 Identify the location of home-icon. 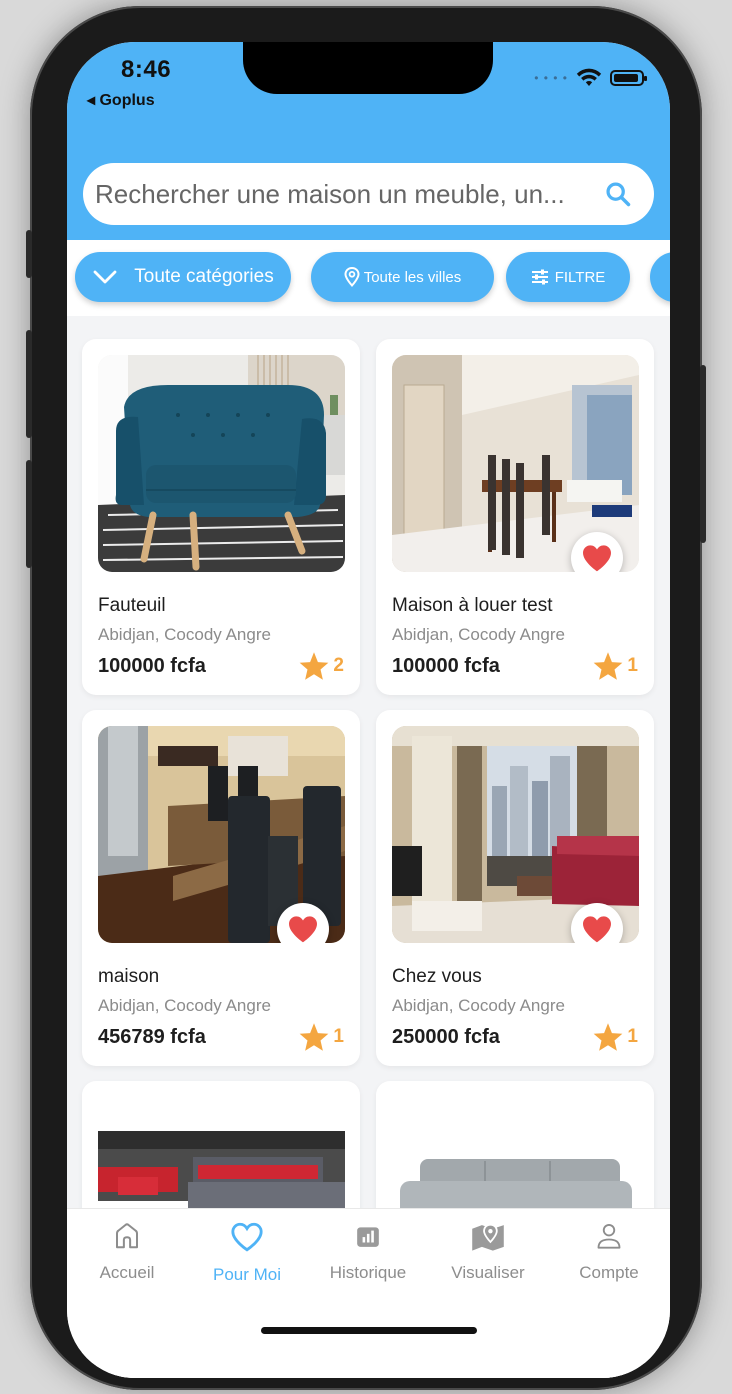
(127, 1236).